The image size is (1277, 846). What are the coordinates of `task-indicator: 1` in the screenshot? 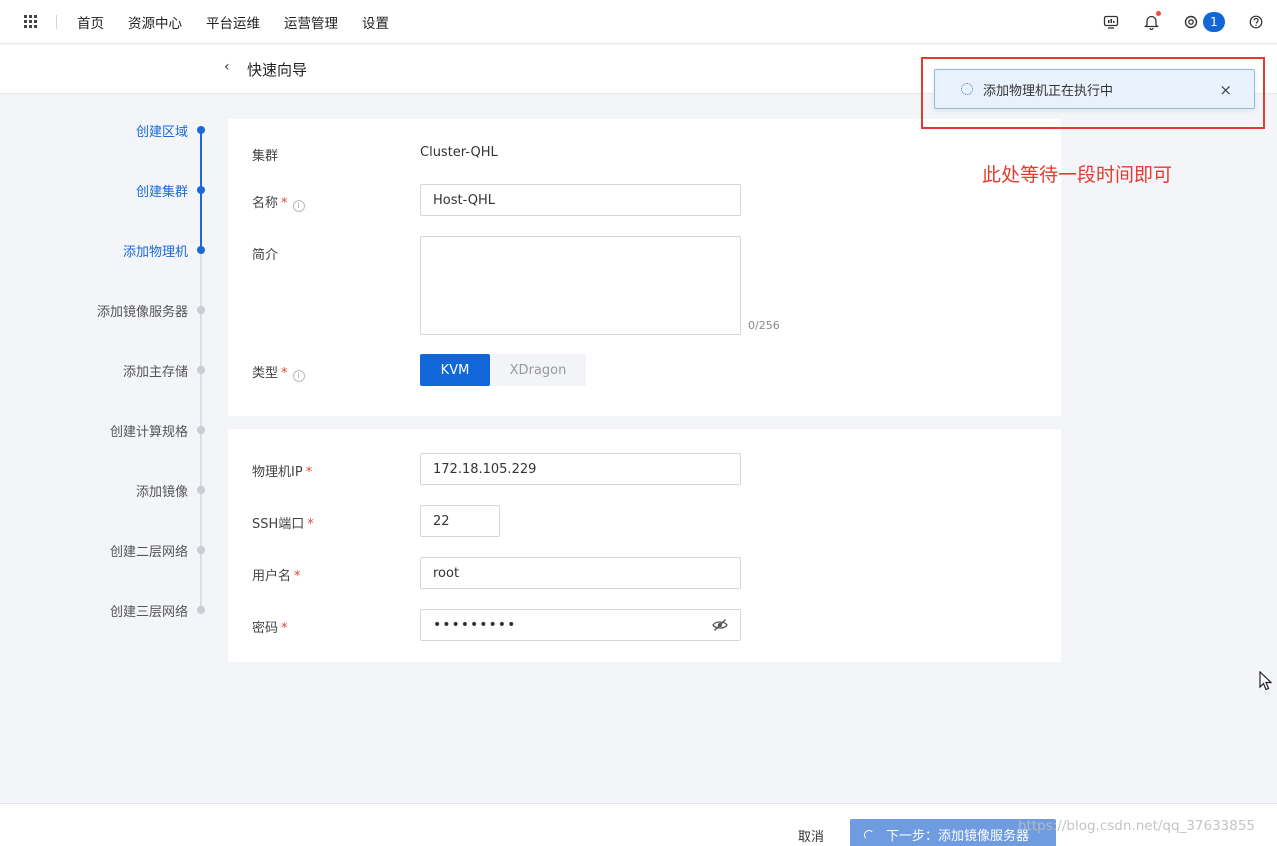 It's located at (1203, 22).